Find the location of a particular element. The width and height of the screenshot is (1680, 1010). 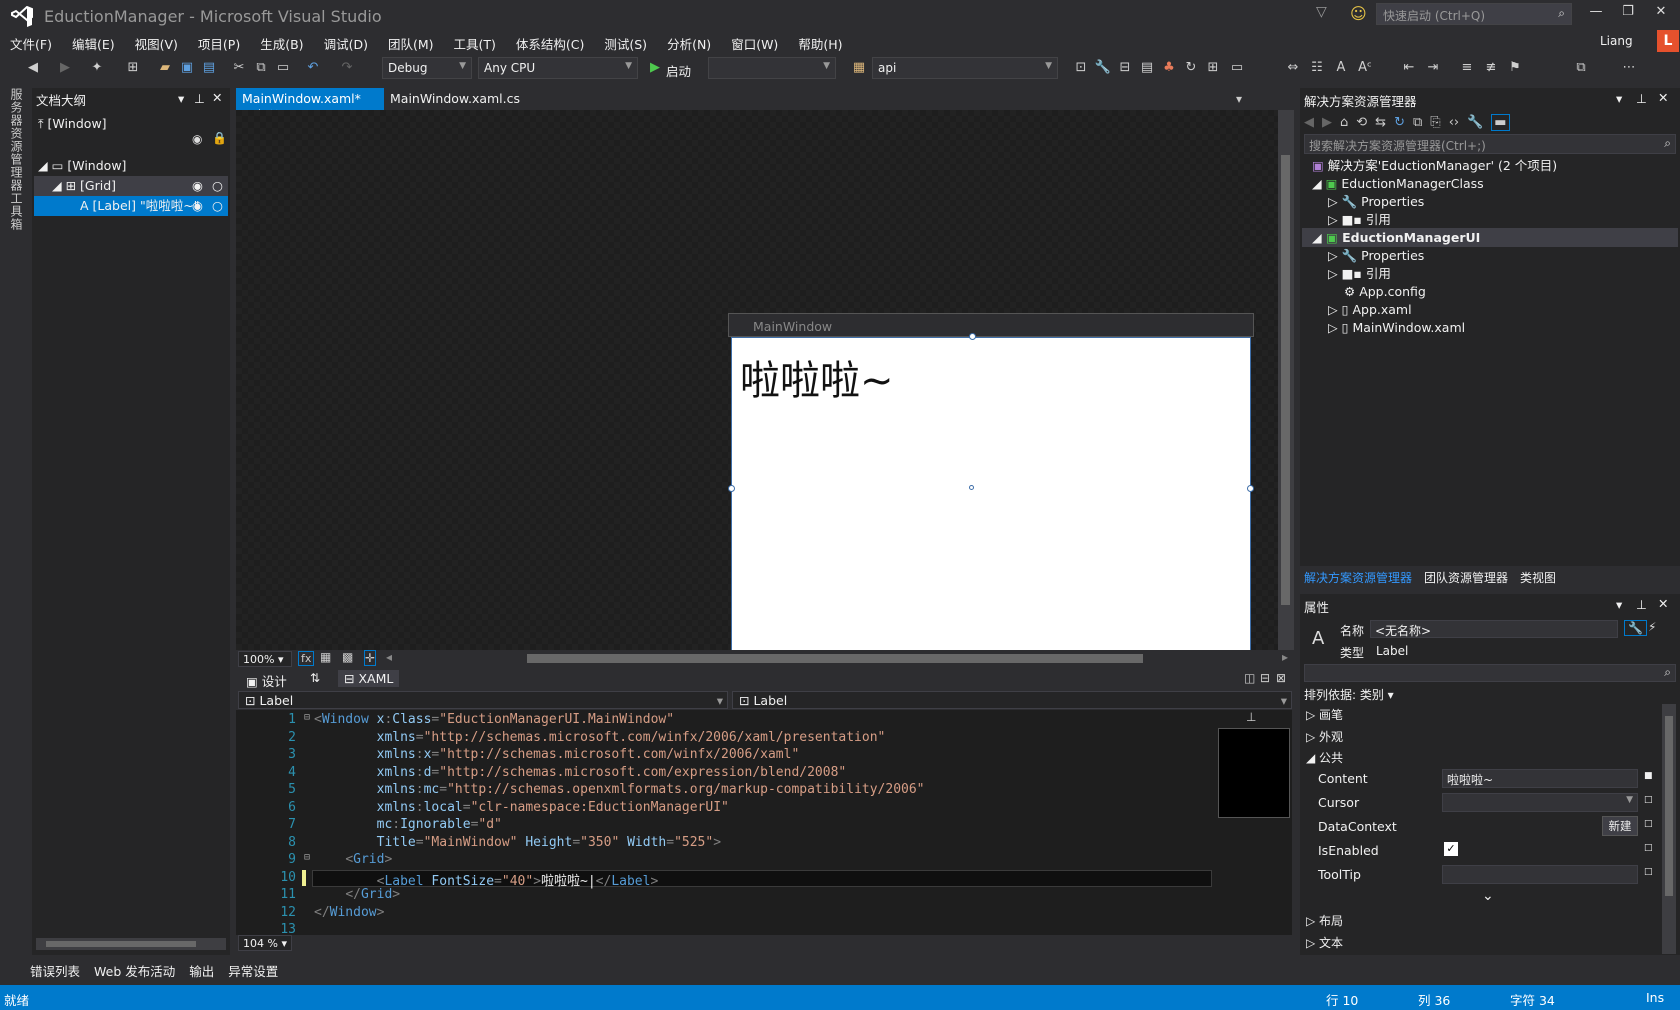

notification-flag-icon: ▽ is located at coordinates (1321, 12).